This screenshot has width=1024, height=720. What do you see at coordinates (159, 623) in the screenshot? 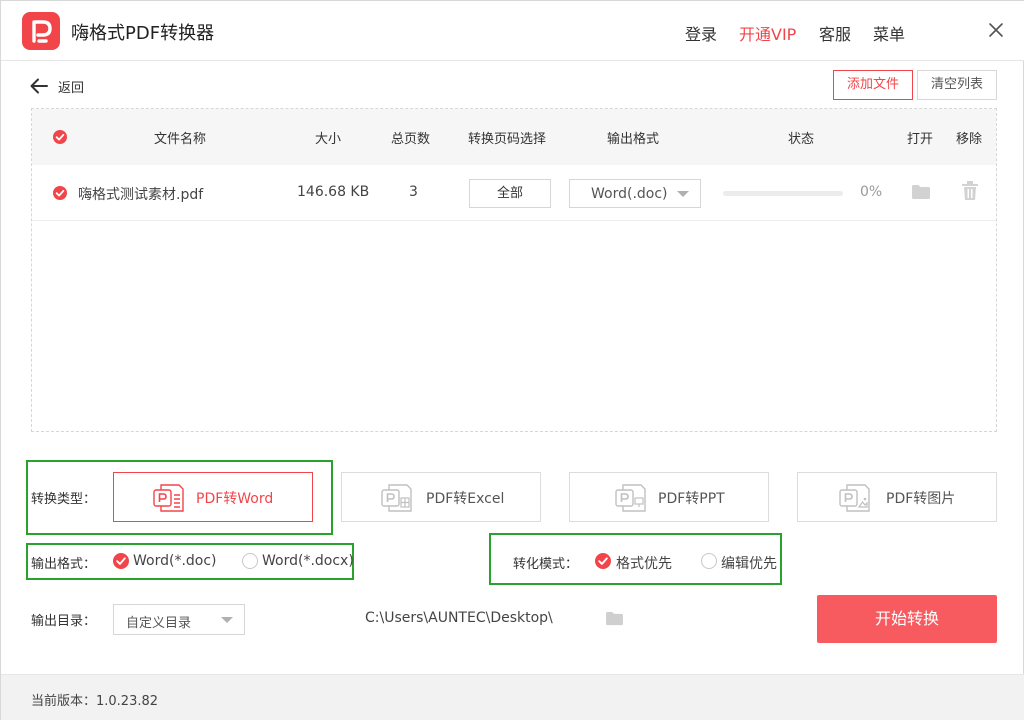
I see `output-dir-select-value: 自定义目录` at bounding box center [159, 623].